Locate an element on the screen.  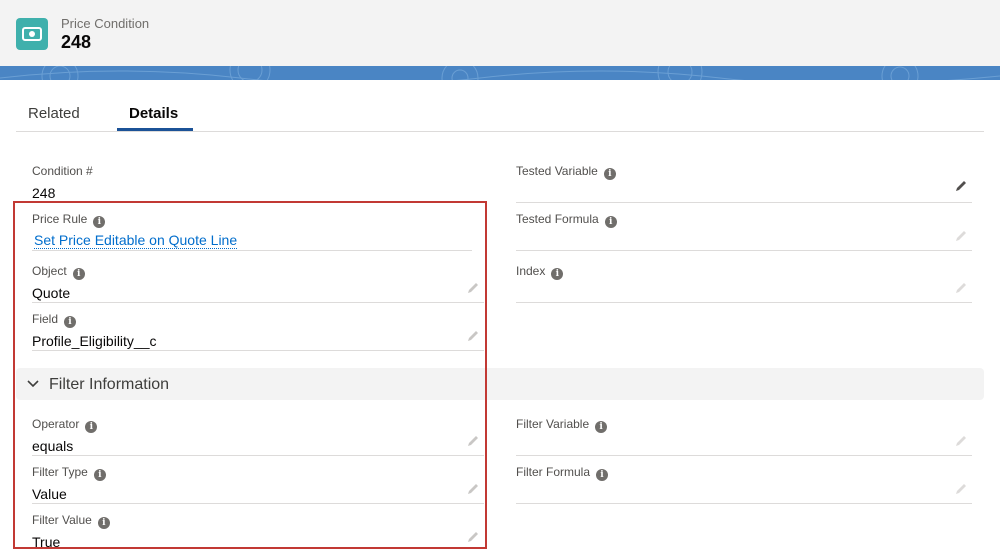
operator-label-wrap: Operator i is located at coordinates (65, 425).